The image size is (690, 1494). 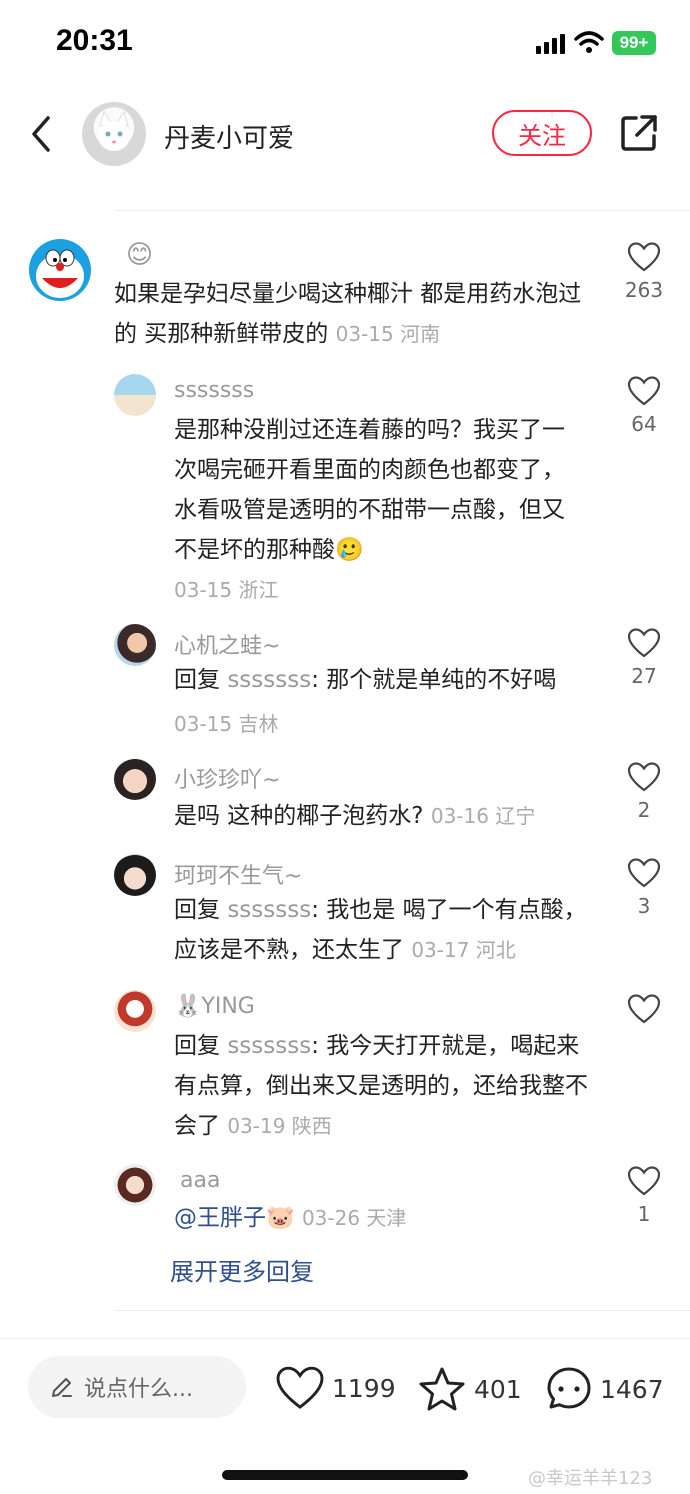 What do you see at coordinates (139, 255) in the screenshot?
I see `comment-username: 😊` at bounding box center [139, 255].